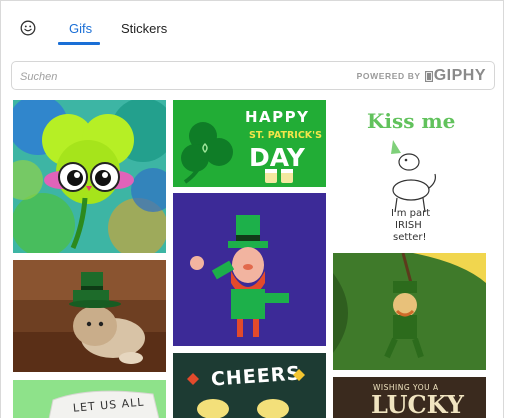 The image size is (506, 418). I want to click on tab-bar: Gifs Stickers, so click(252, 25).